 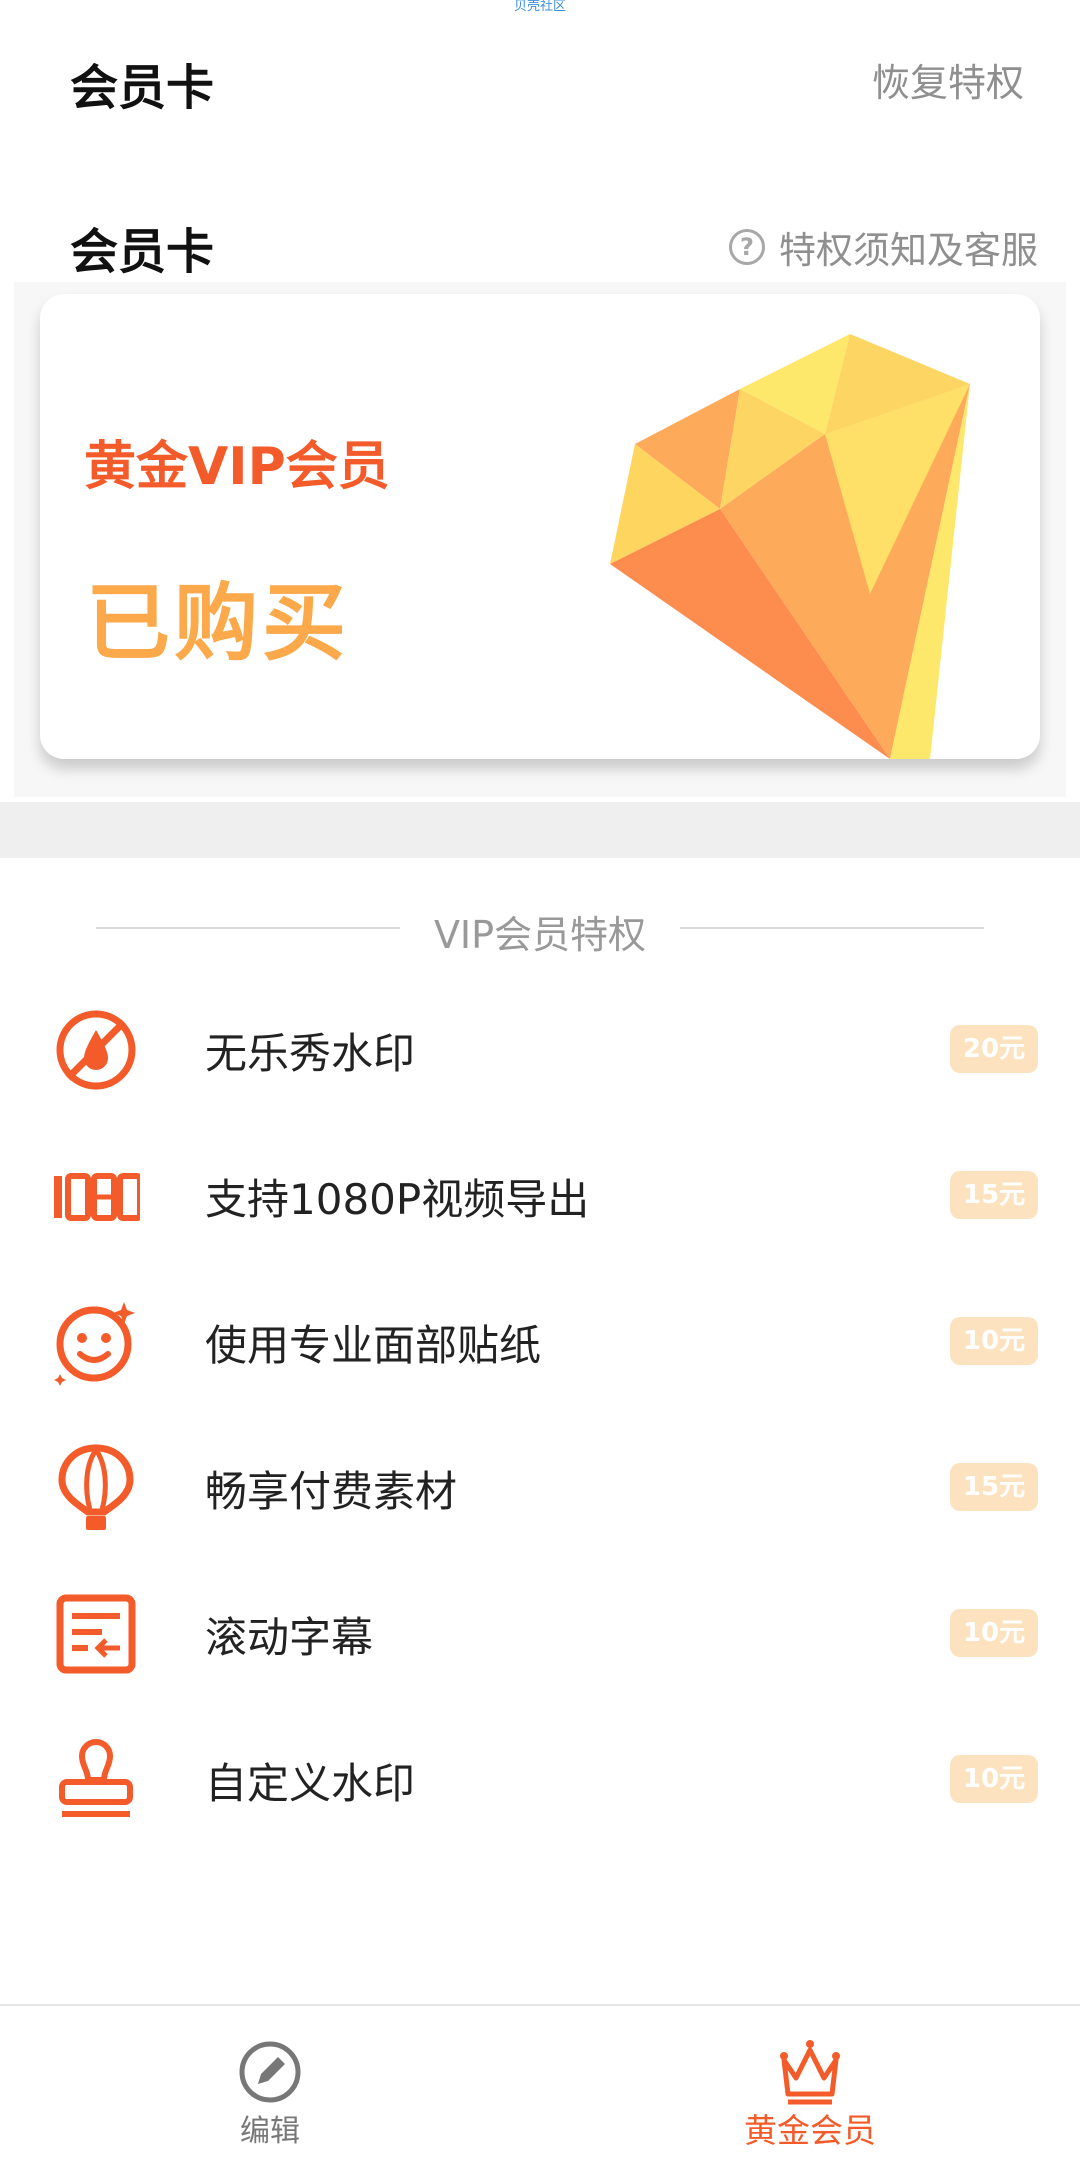 I want to click on perk-row-scrolling-subtitle: 滚动字幕 10元, so click(x=540, y=1633).